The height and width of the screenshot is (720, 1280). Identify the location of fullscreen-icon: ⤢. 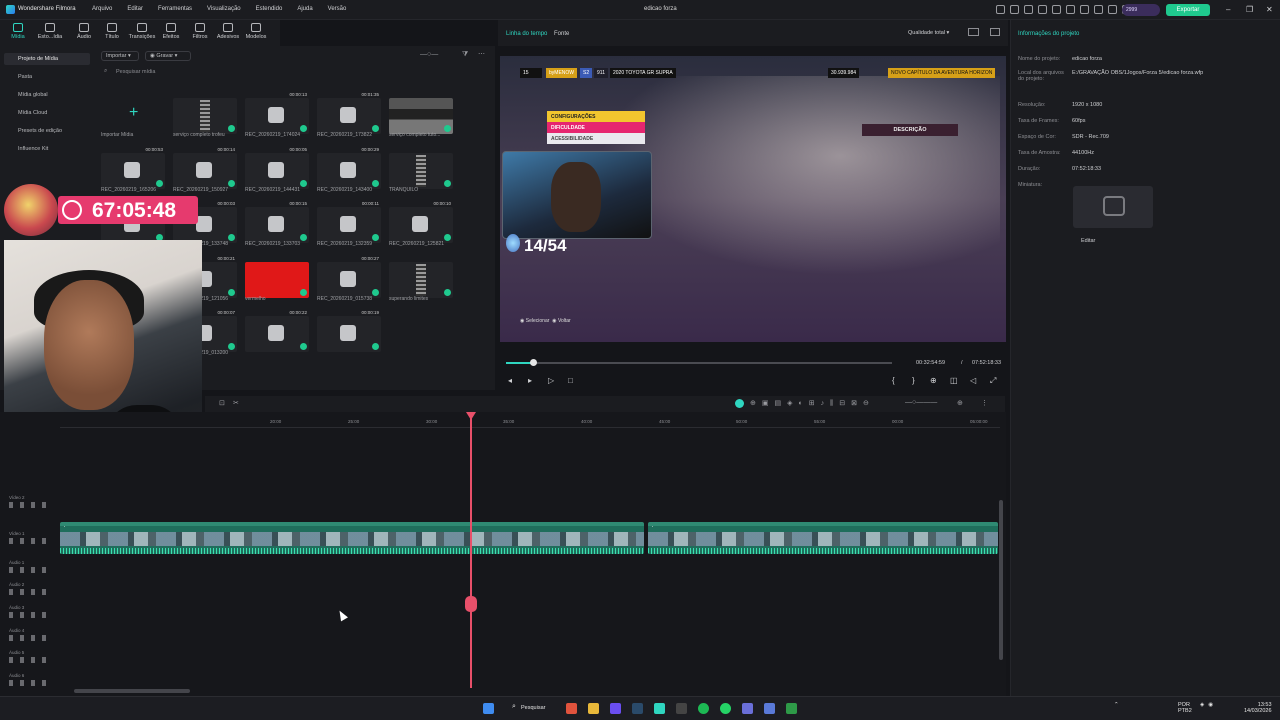
(993, 381).